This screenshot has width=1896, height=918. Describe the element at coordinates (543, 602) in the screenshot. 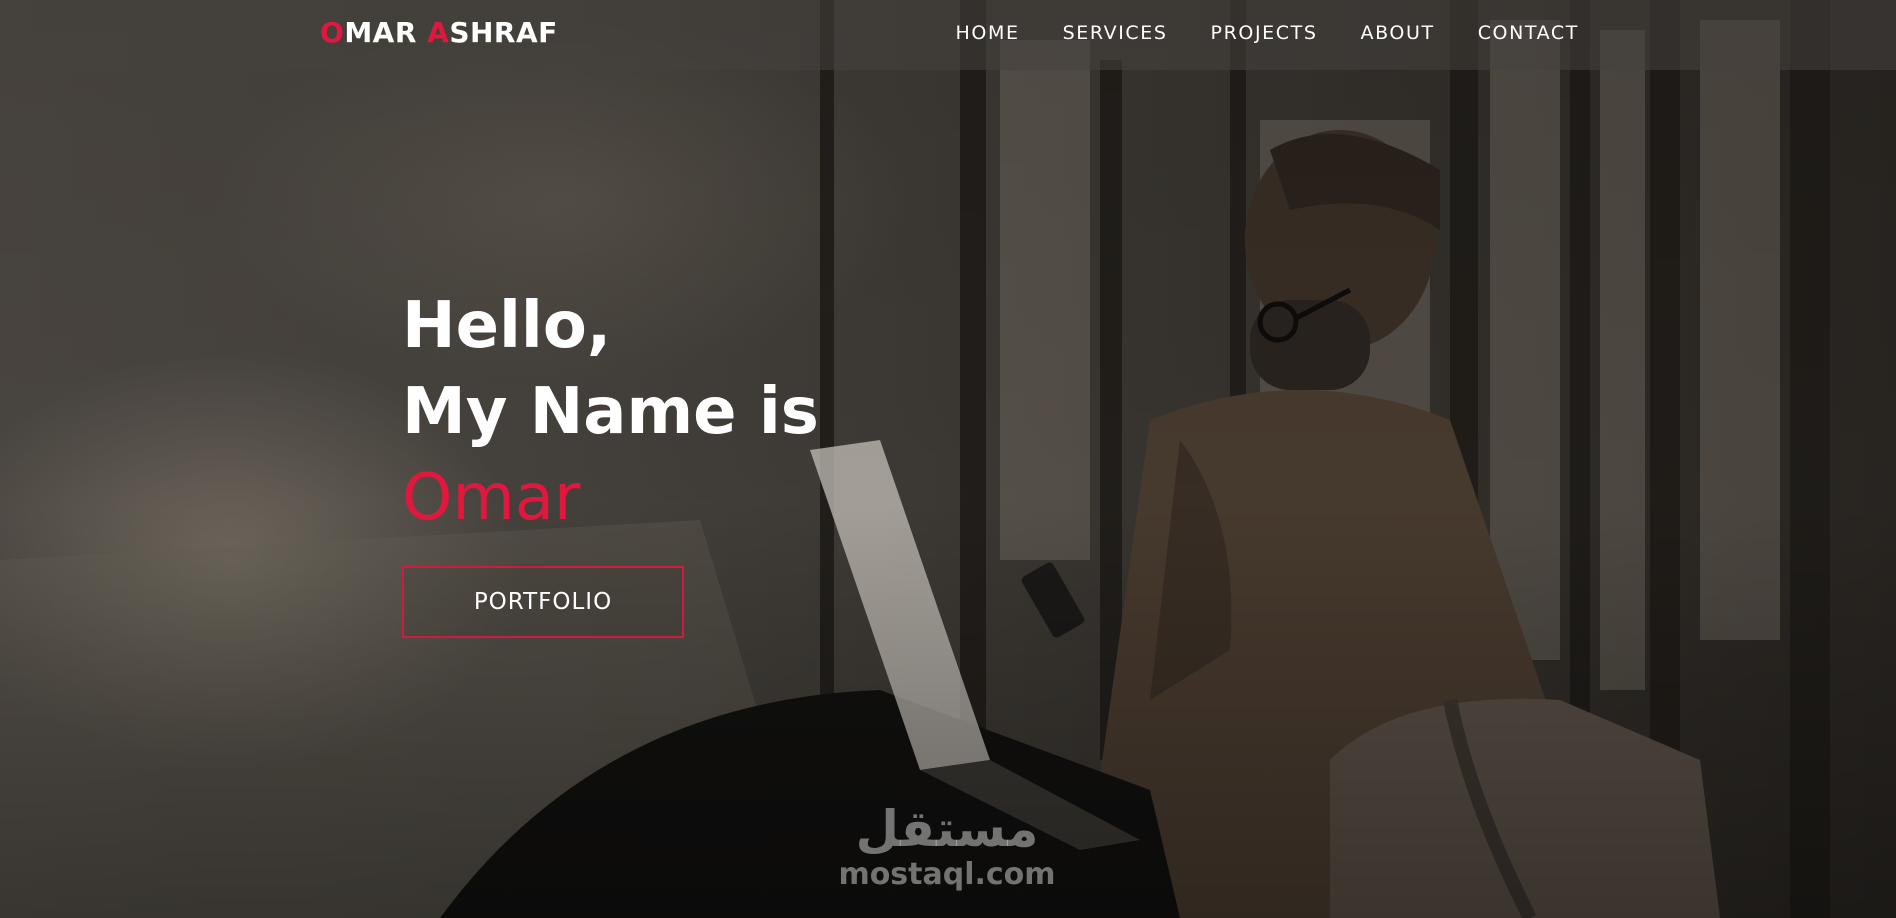

I see `portfolio-button: PORTFOLIO` at that location.